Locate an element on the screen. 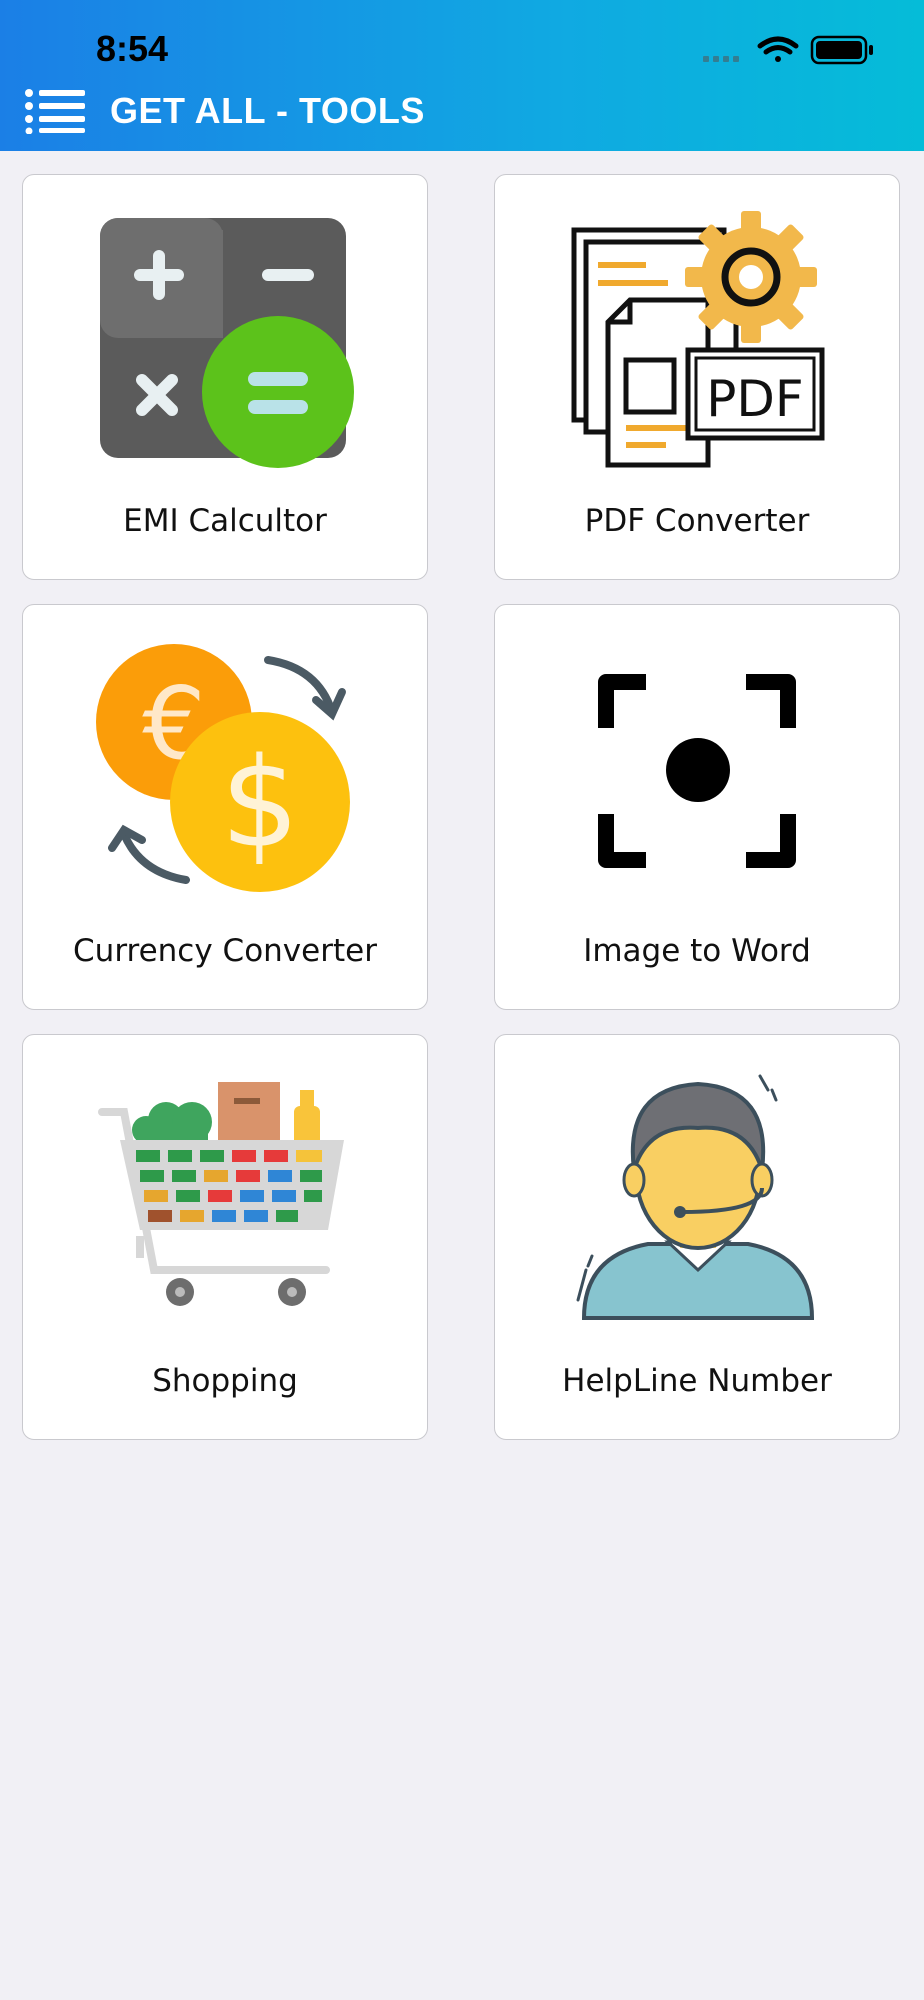 The width and height of the screenshot is (924, 2000). support-agent-icon is located at coordinates (695, 1197).